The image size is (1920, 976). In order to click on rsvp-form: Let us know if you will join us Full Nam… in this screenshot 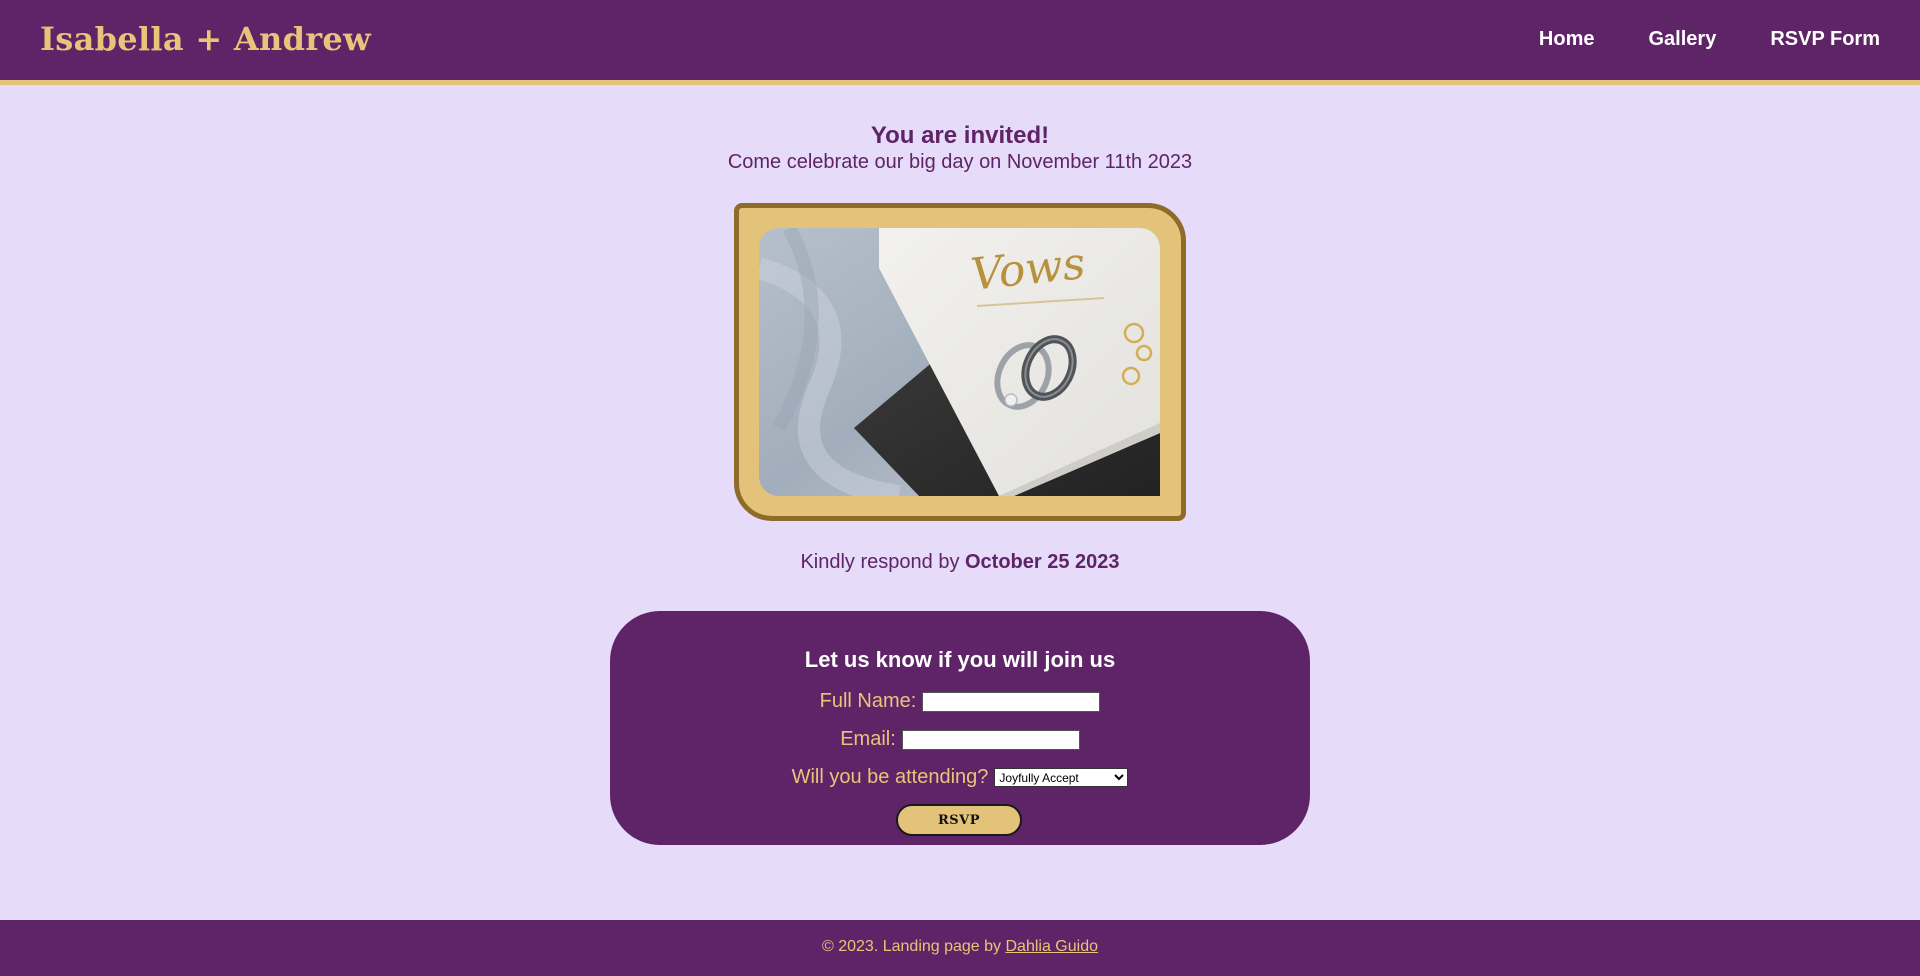, I will do `click(960, 728)`.